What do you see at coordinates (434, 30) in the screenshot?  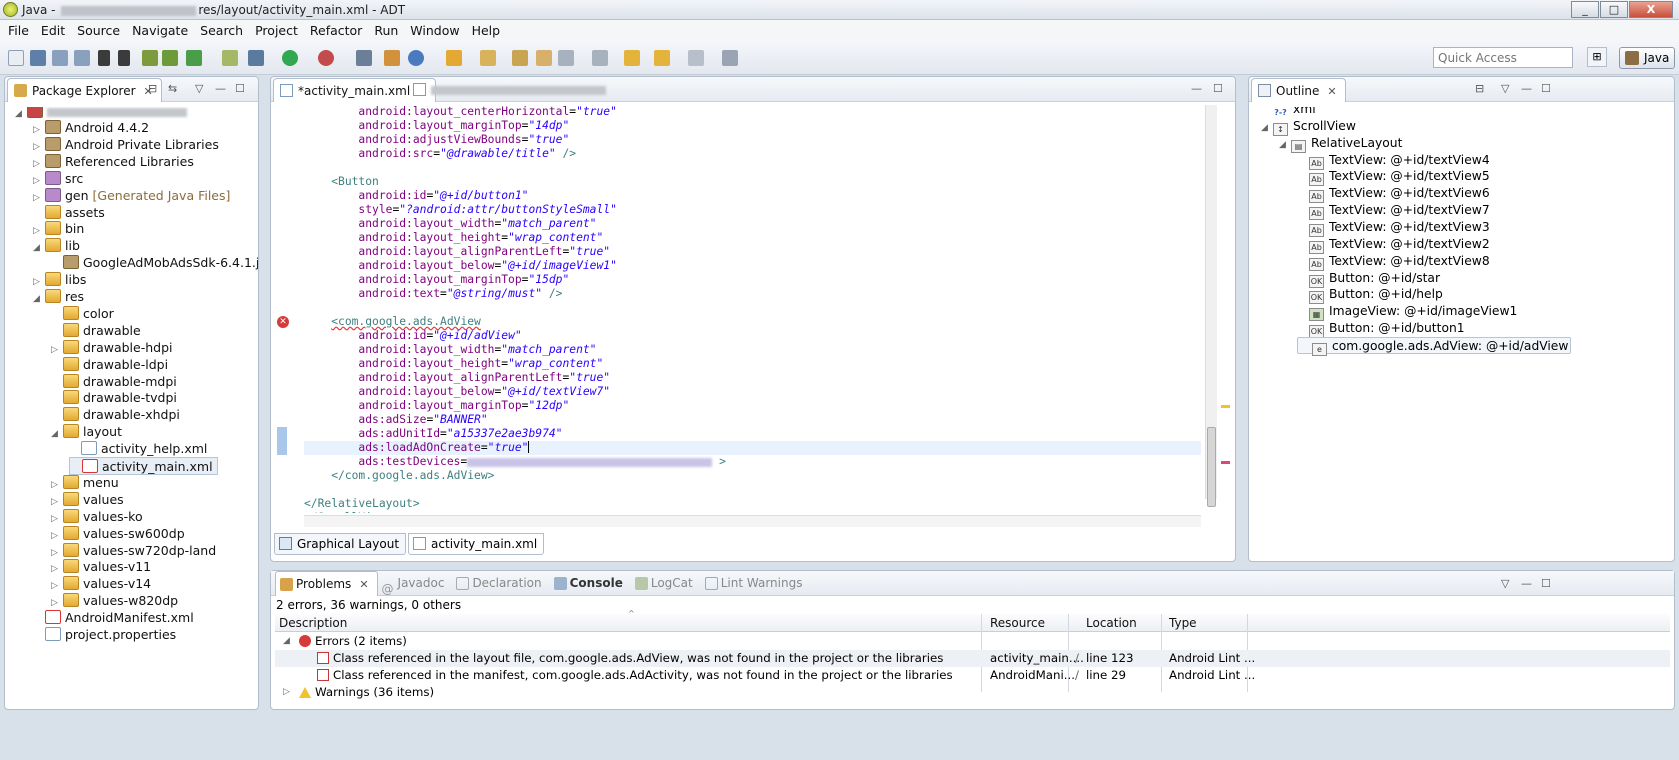 I see `menu-window: Window` at bounding box center [434, 30].